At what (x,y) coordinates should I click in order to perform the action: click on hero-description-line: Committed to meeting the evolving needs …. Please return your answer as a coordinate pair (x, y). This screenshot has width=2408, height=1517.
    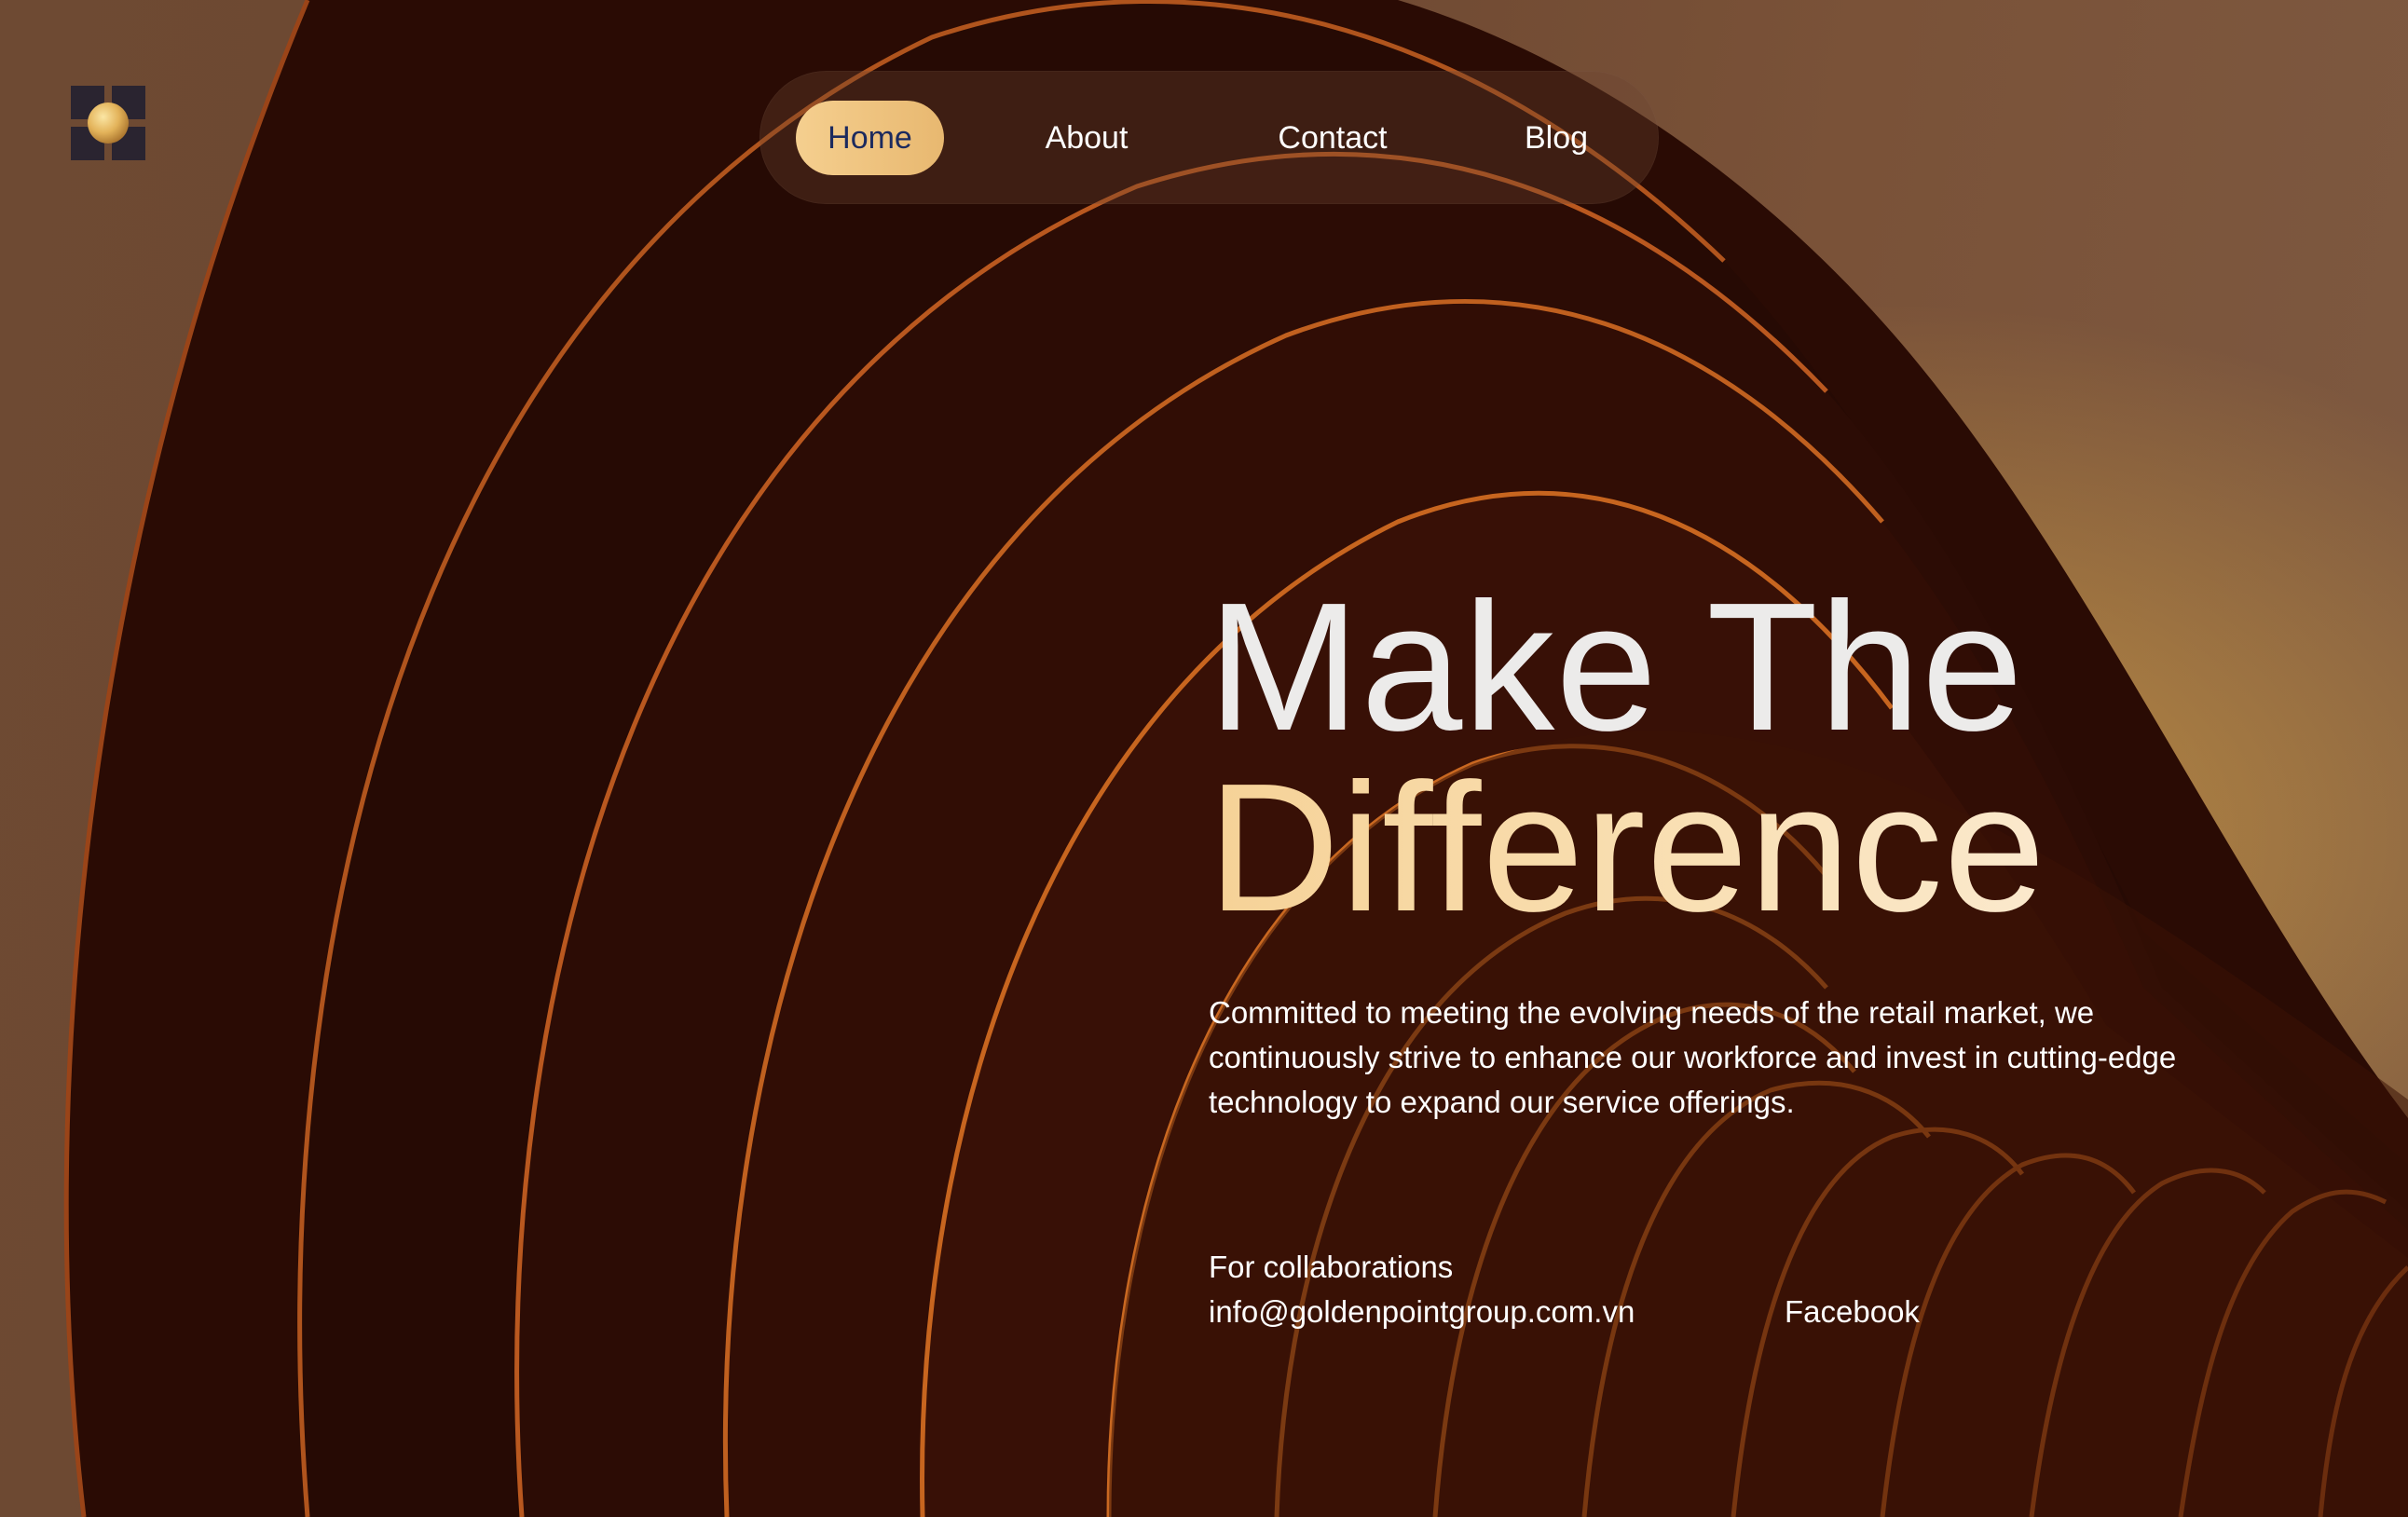
    Looking at the image, I should click on (1652, 1013).